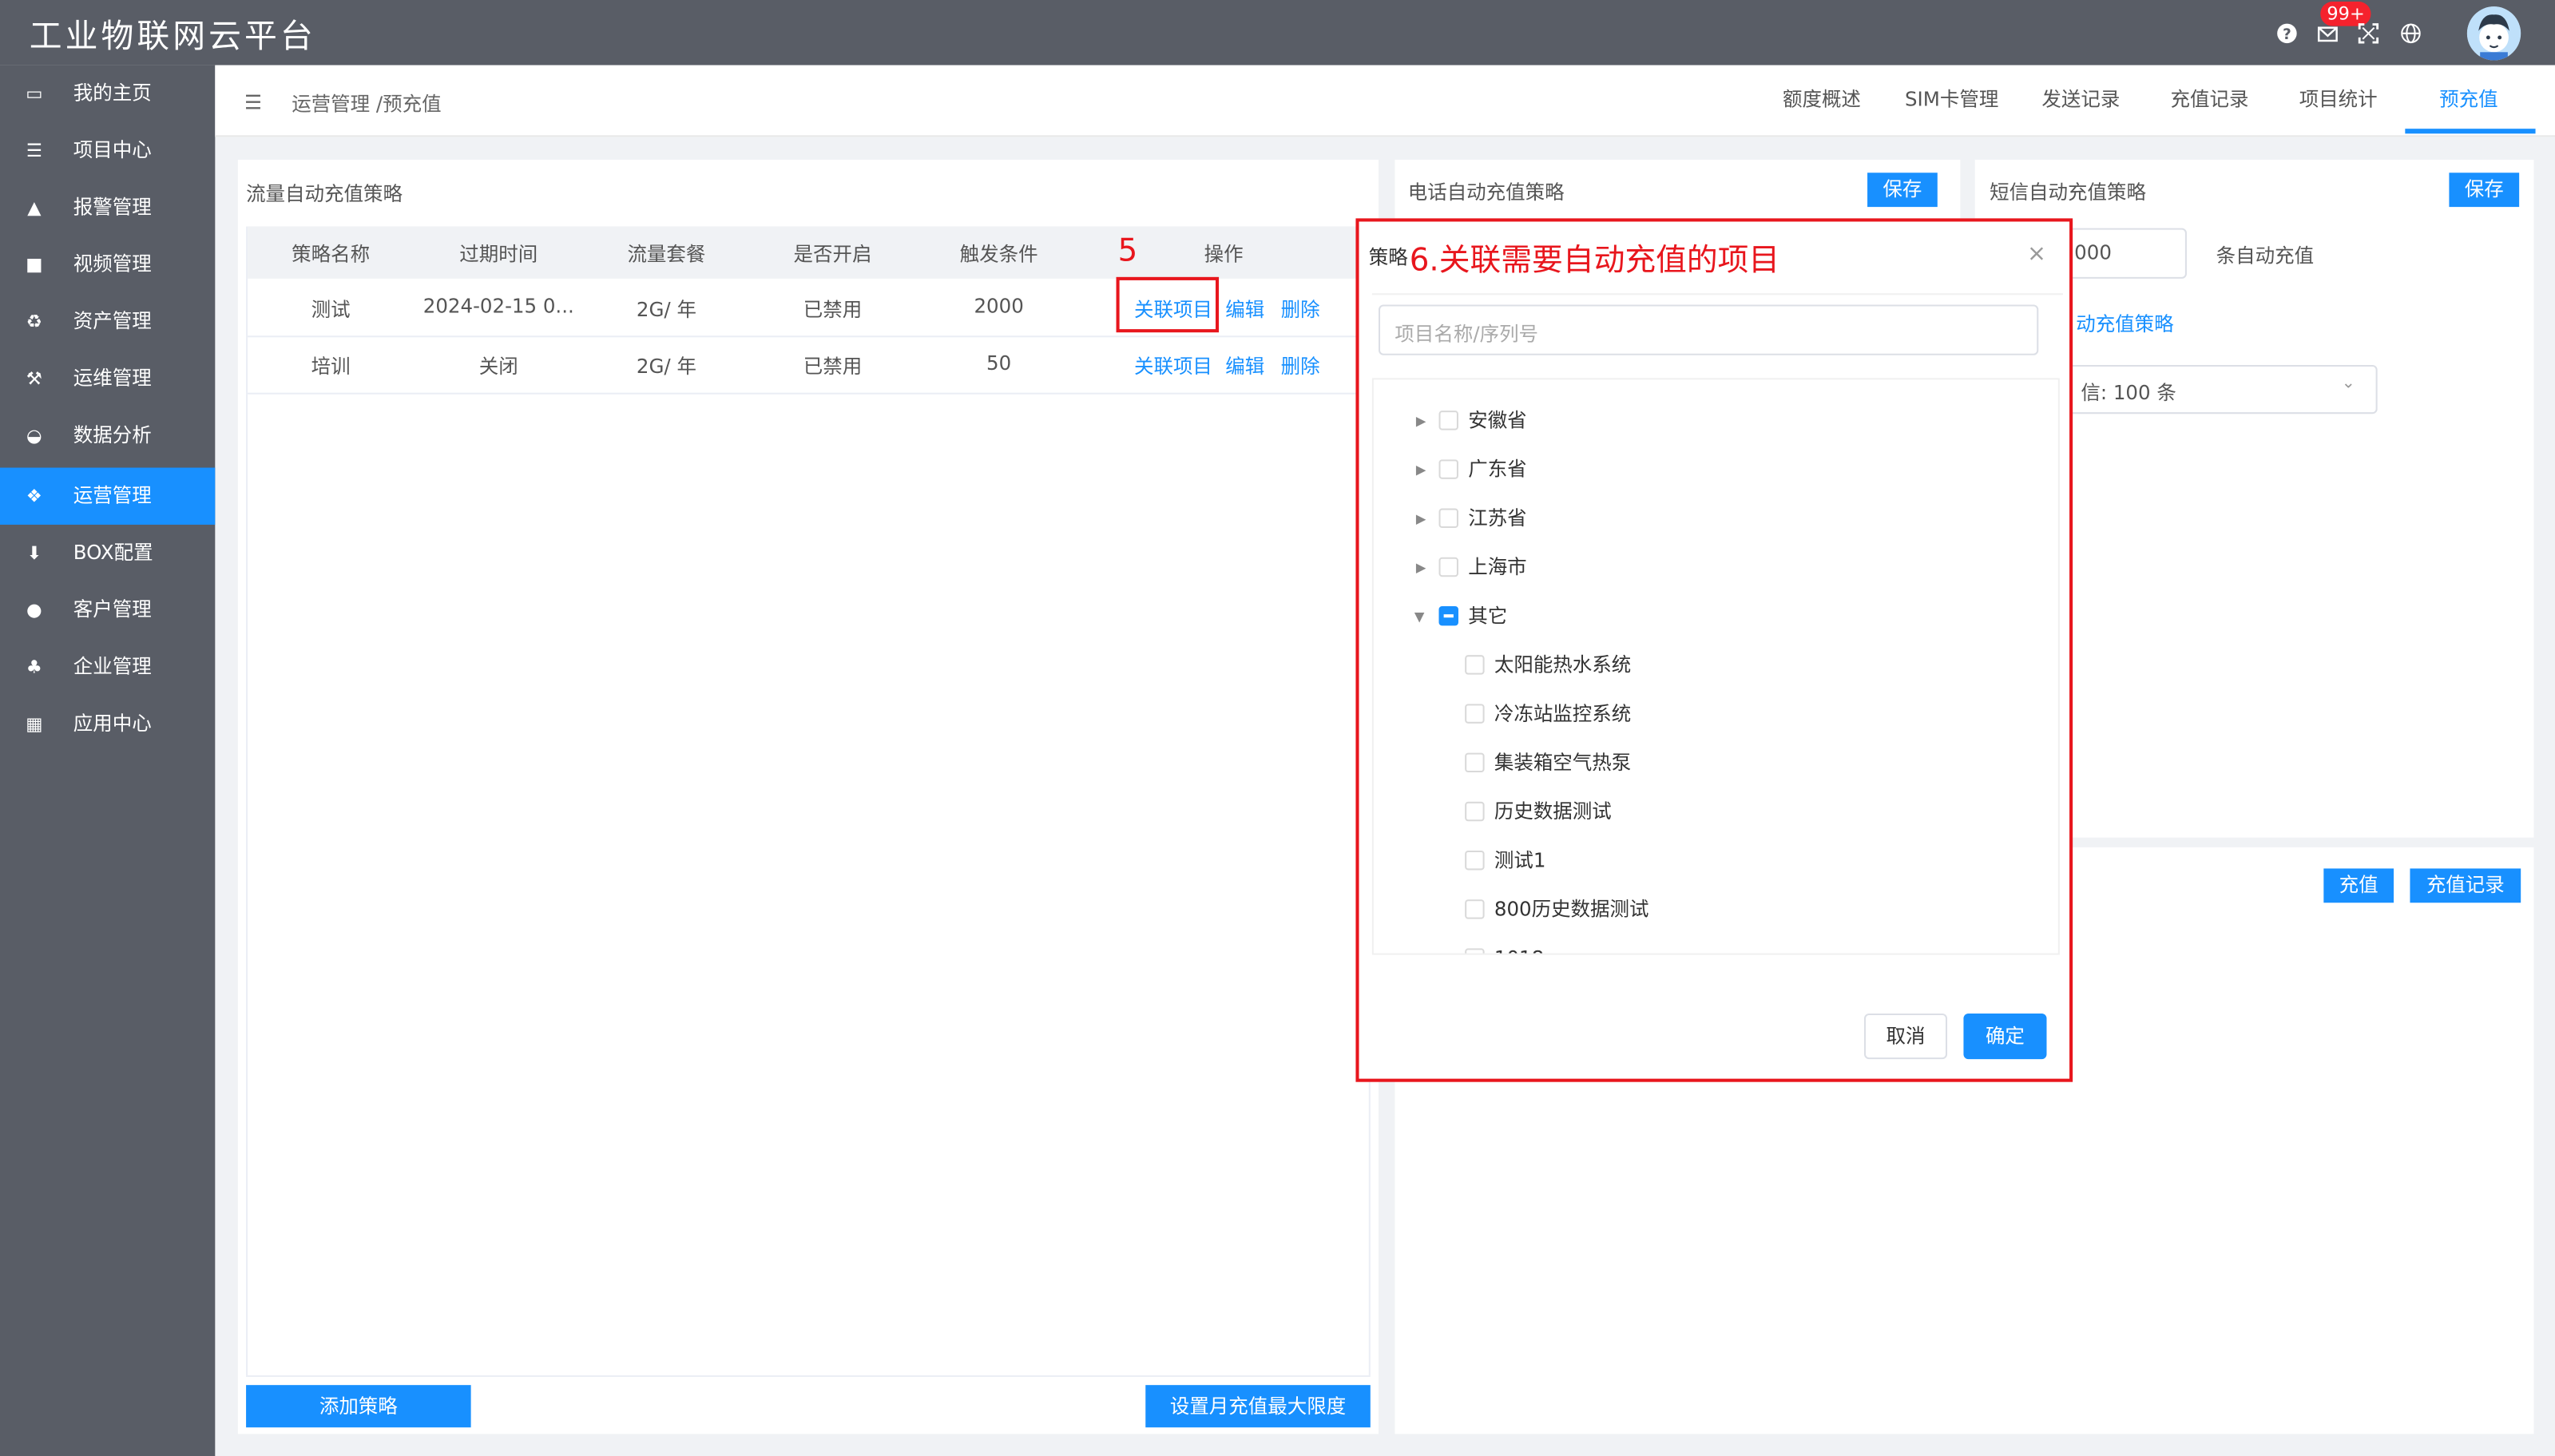 This screenshot has height=1456, width=2555. I want to click on top-bar: 工业物联网云平台 ? 99+, so click(1277, 32).